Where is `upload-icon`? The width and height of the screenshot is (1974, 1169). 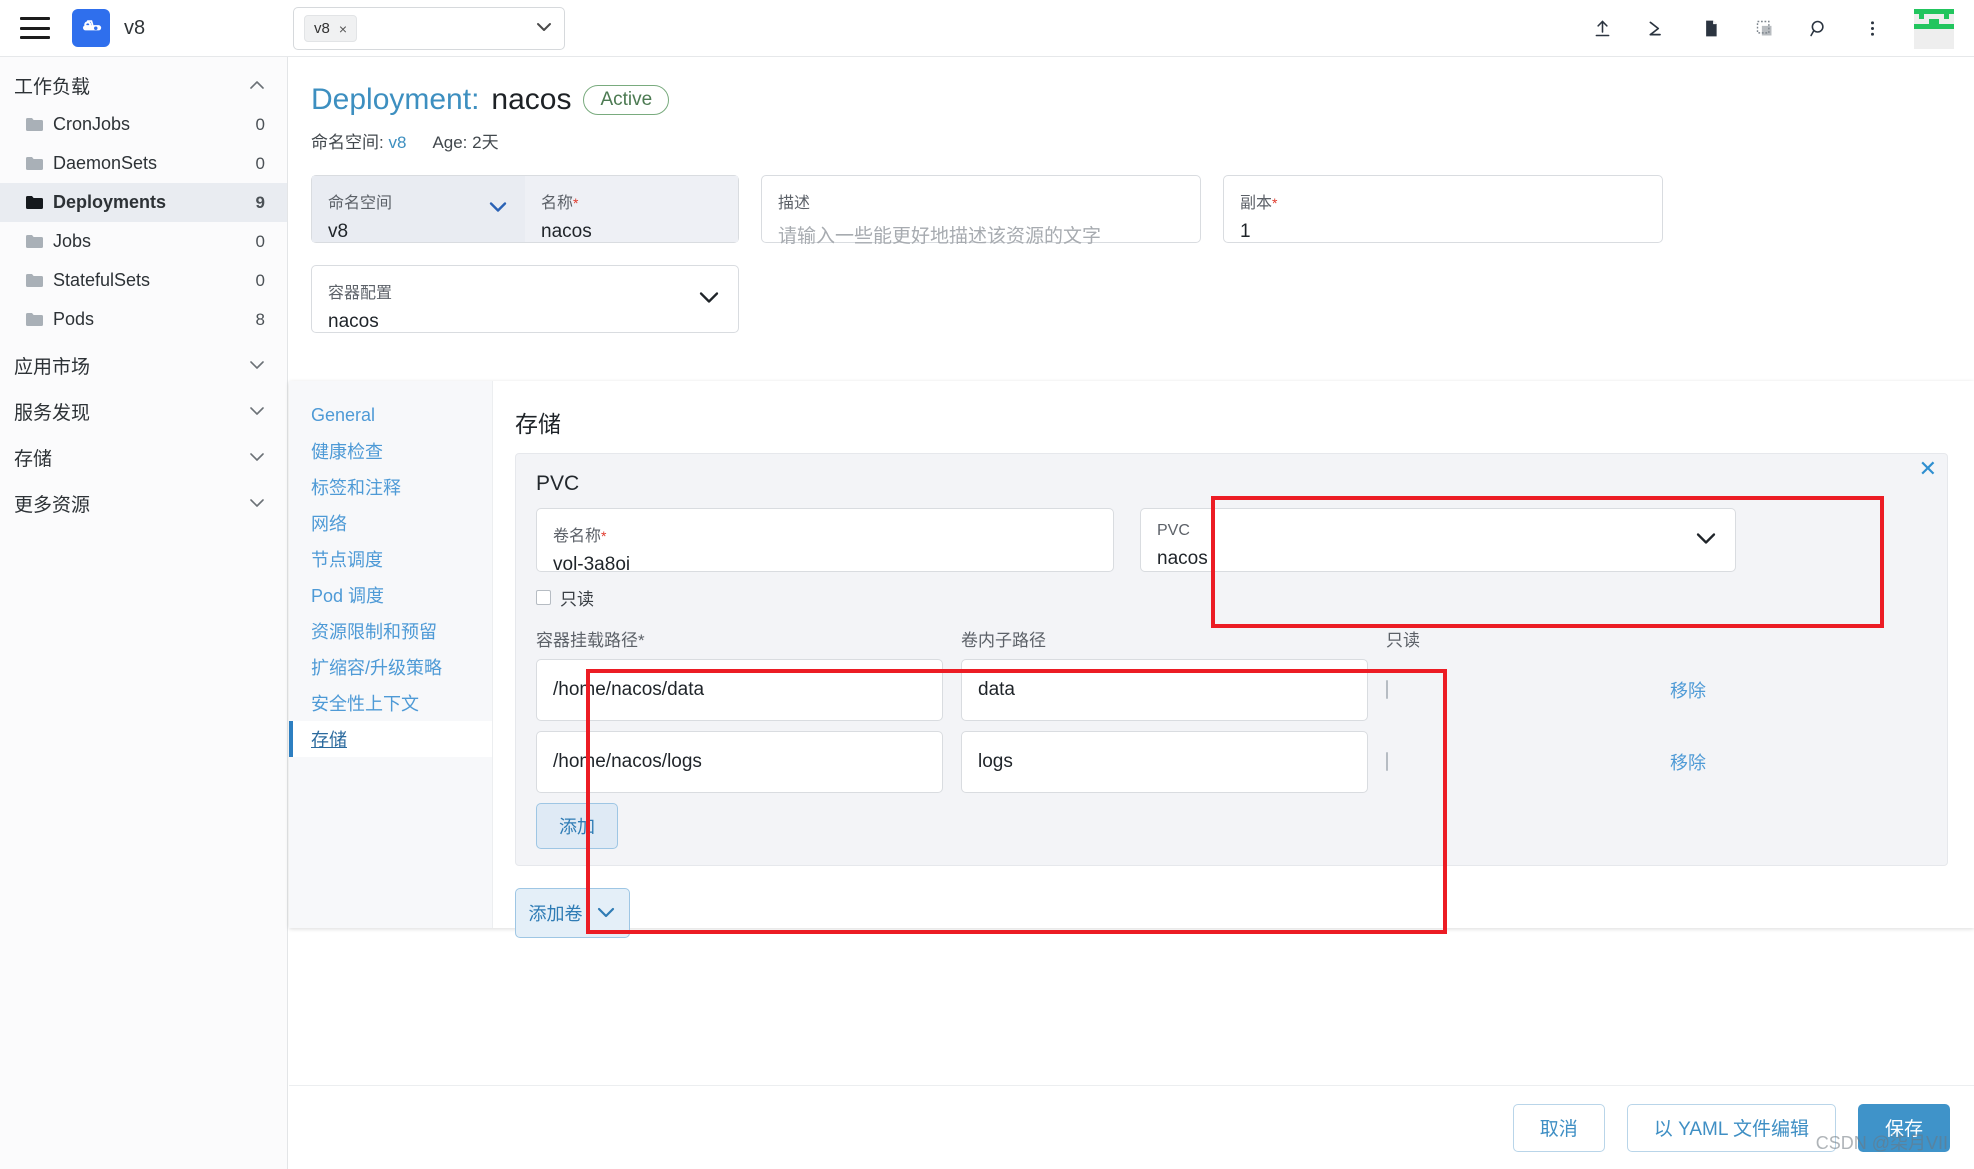 upload-icon is located at coordinates (1602, 29).